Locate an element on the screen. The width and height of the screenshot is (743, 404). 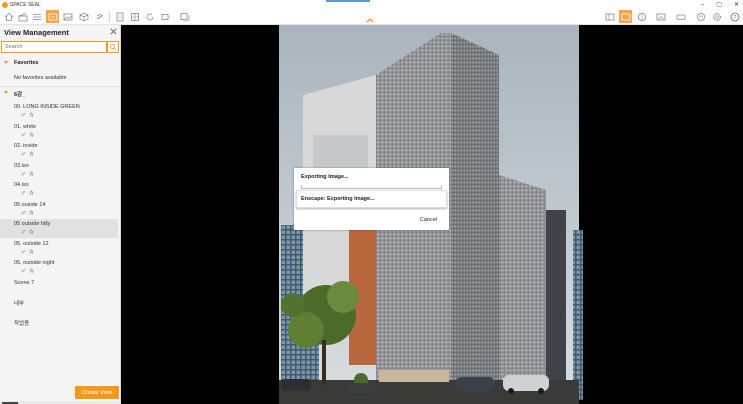
view-list-item: 00. LONG INSIDE GREEN is located at coordinates (59, 111).